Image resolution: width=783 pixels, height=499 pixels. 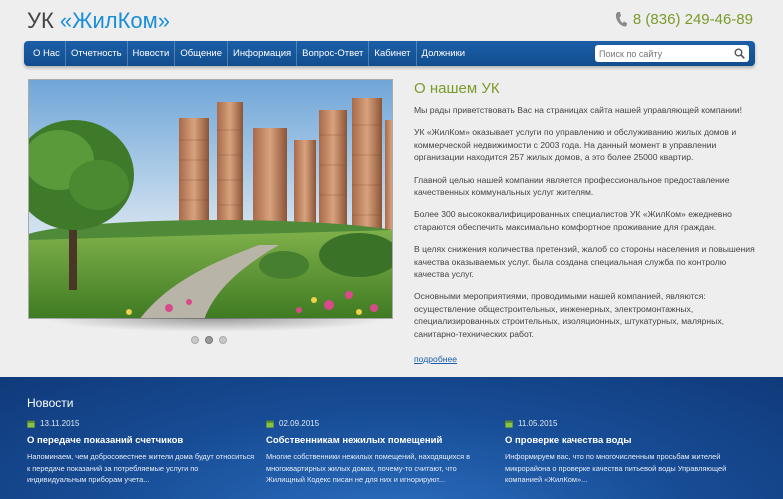 I want to click on site-logo: УК «ЖилКом», so click(x=98, y=21).